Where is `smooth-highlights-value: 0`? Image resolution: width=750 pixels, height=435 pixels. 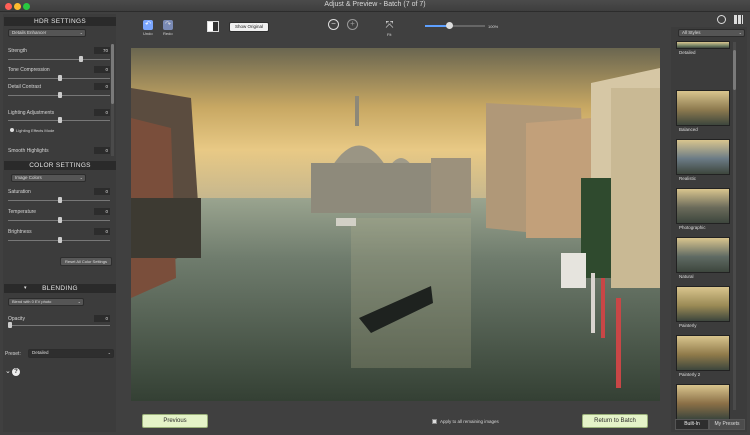 smooth-highlights-value: 0 is located at coordinates (102, 150).